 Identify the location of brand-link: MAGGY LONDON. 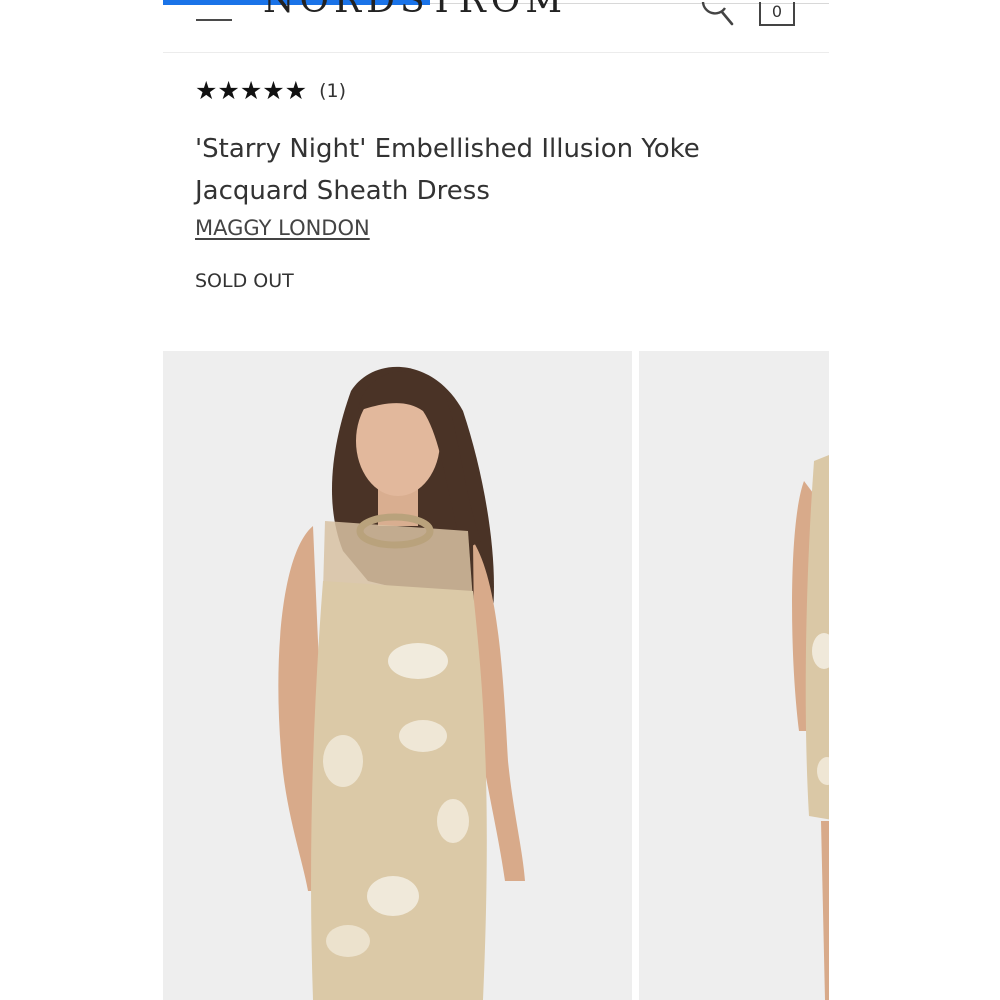
(282, 228).